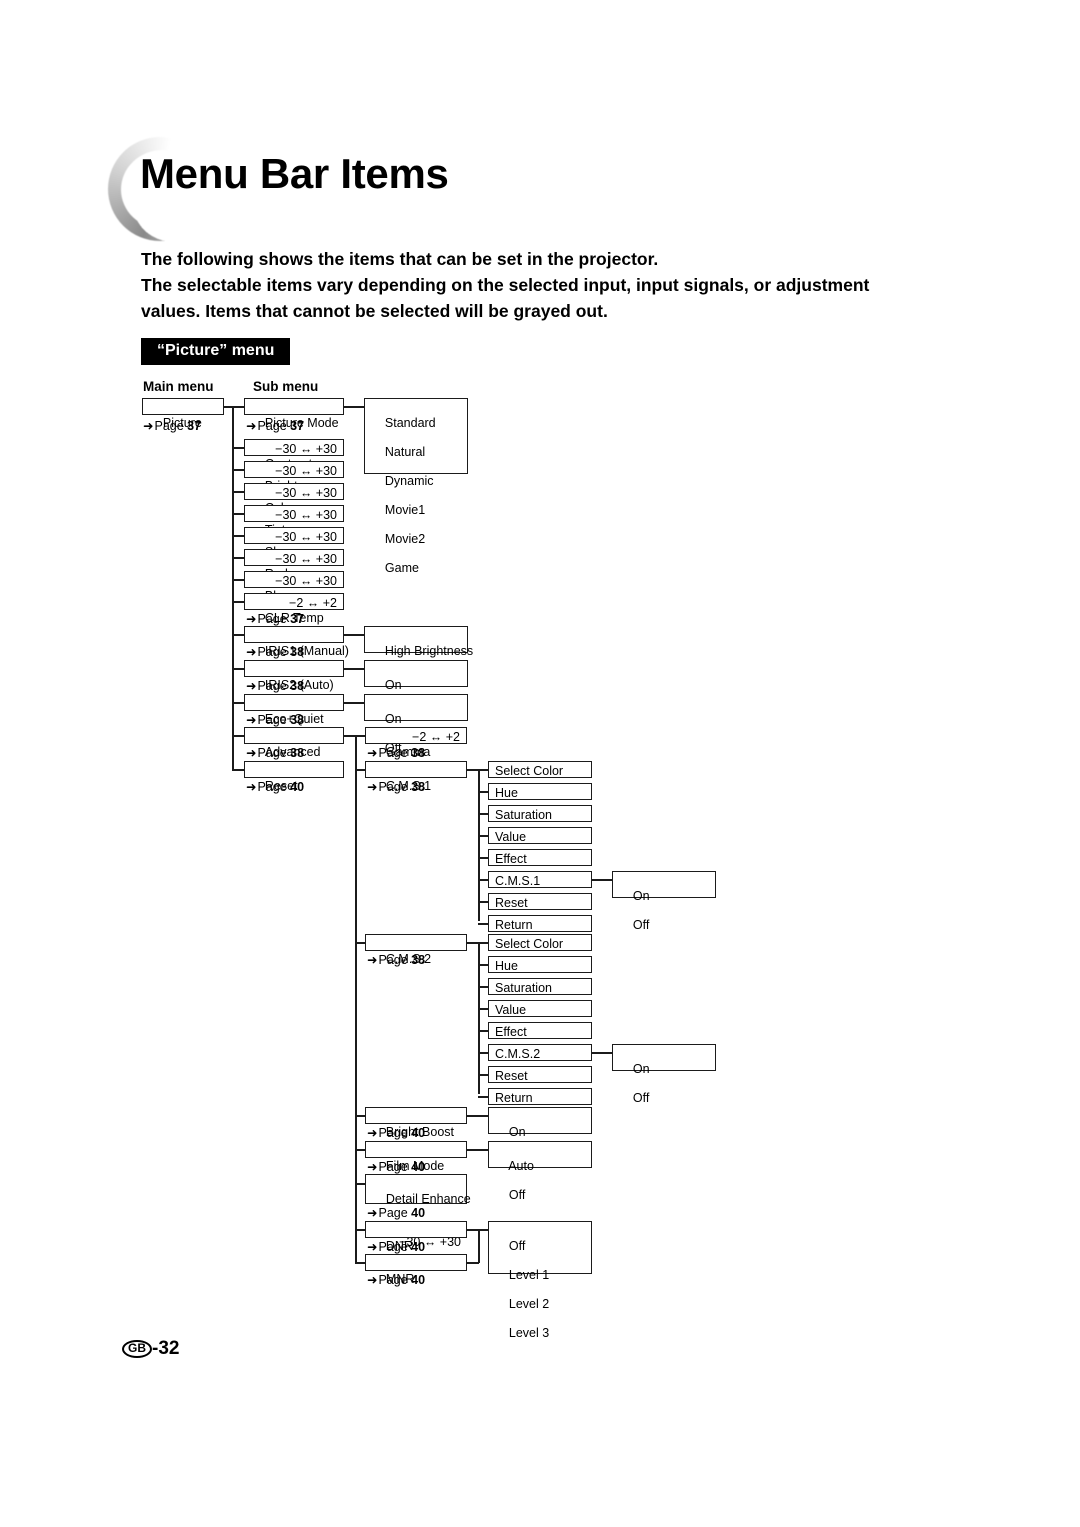  What do you see at coordinates (275, 619) in the screenshot?
I see `pageref-clr-temp: ➜Page 37` at bounding box center [275, 619].